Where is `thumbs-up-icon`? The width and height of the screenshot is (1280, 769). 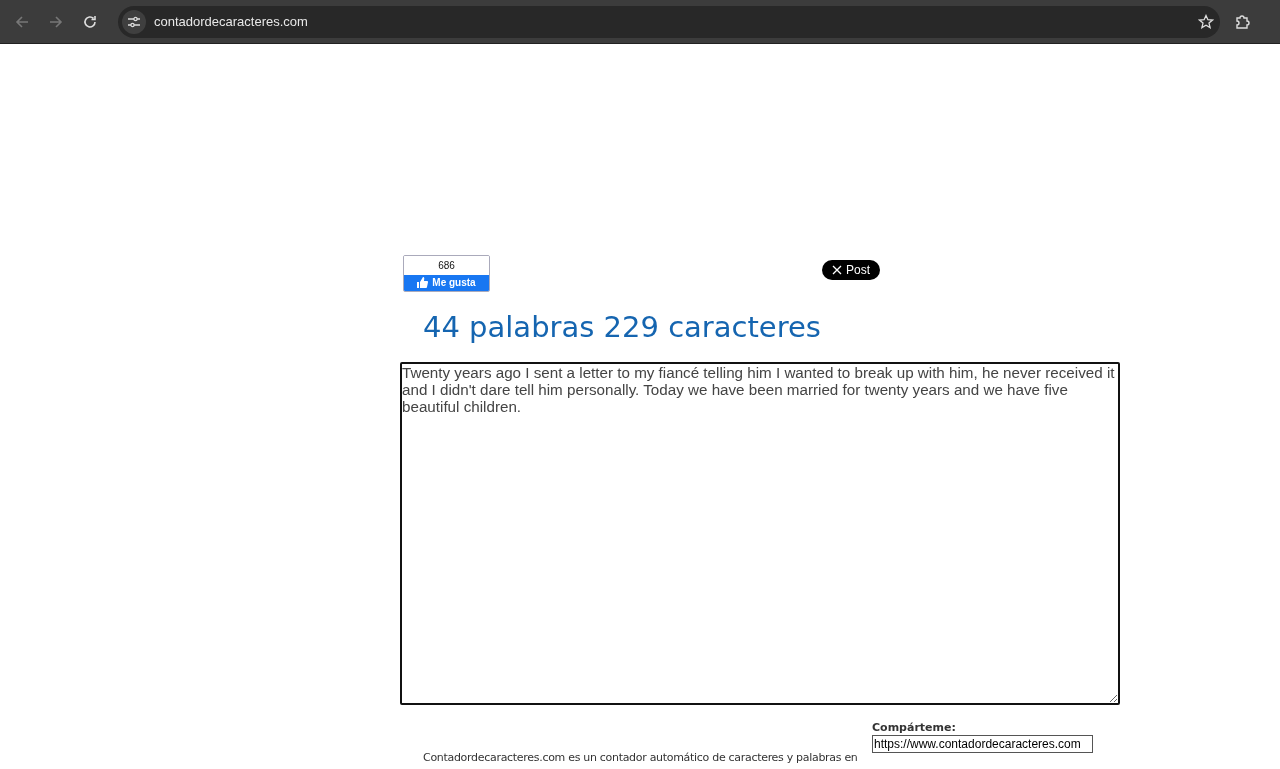
thumbs-up-icon is located at coordinates (423, 282).